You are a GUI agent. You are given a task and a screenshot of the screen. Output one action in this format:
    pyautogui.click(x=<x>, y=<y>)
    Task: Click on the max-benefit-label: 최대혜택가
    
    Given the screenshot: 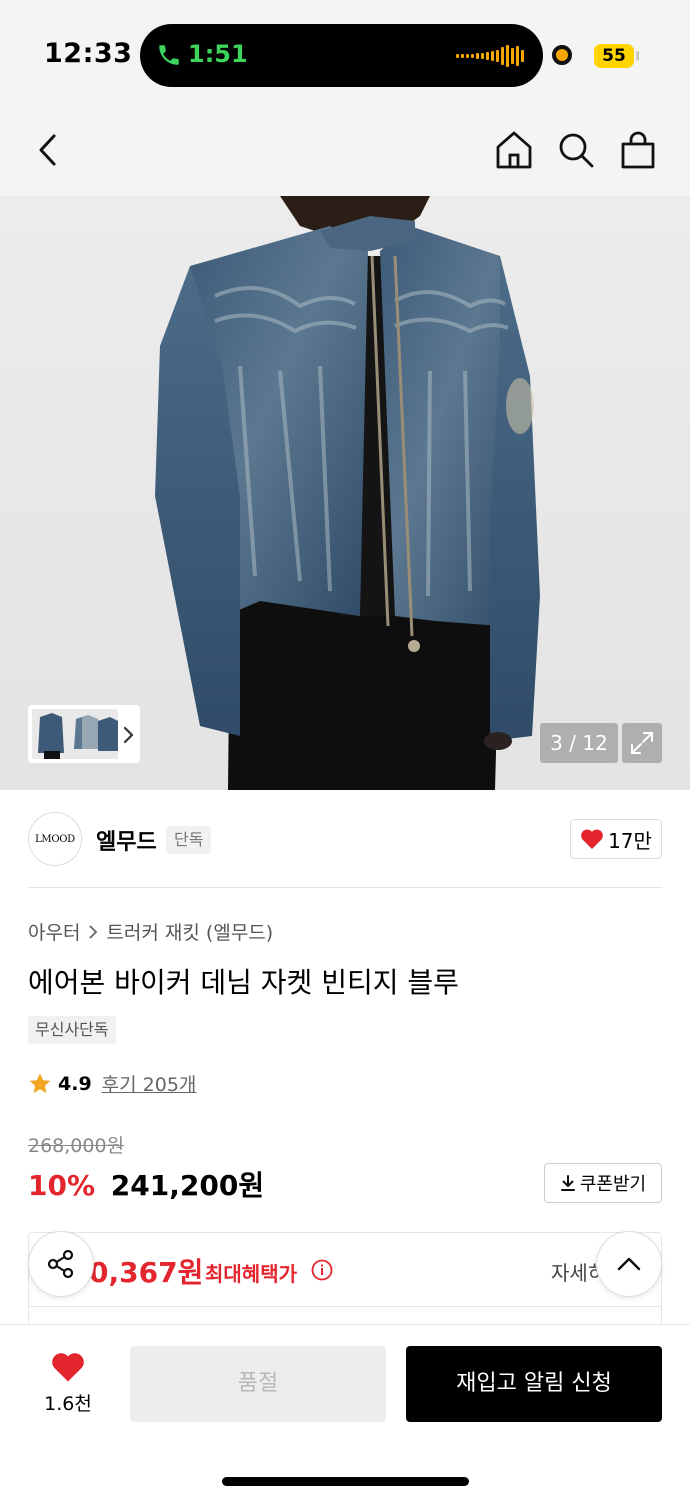 What is the action you would take?
    pyautogui.click(x=251, y=1274)
    